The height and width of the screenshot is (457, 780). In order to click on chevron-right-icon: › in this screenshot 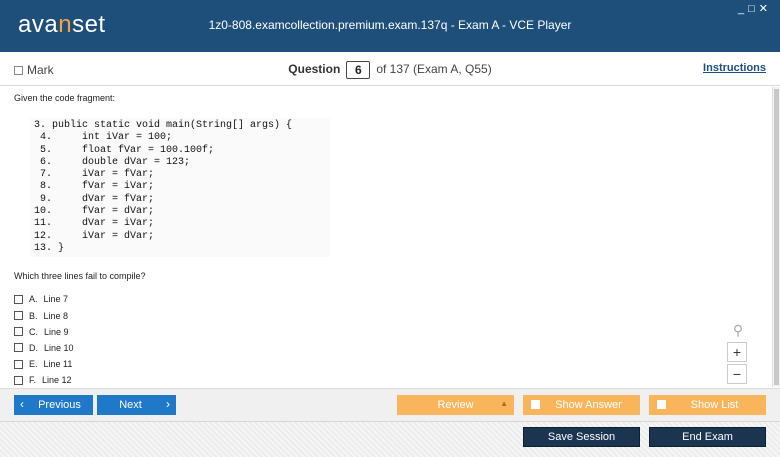, I will do `click(168, 404)`.